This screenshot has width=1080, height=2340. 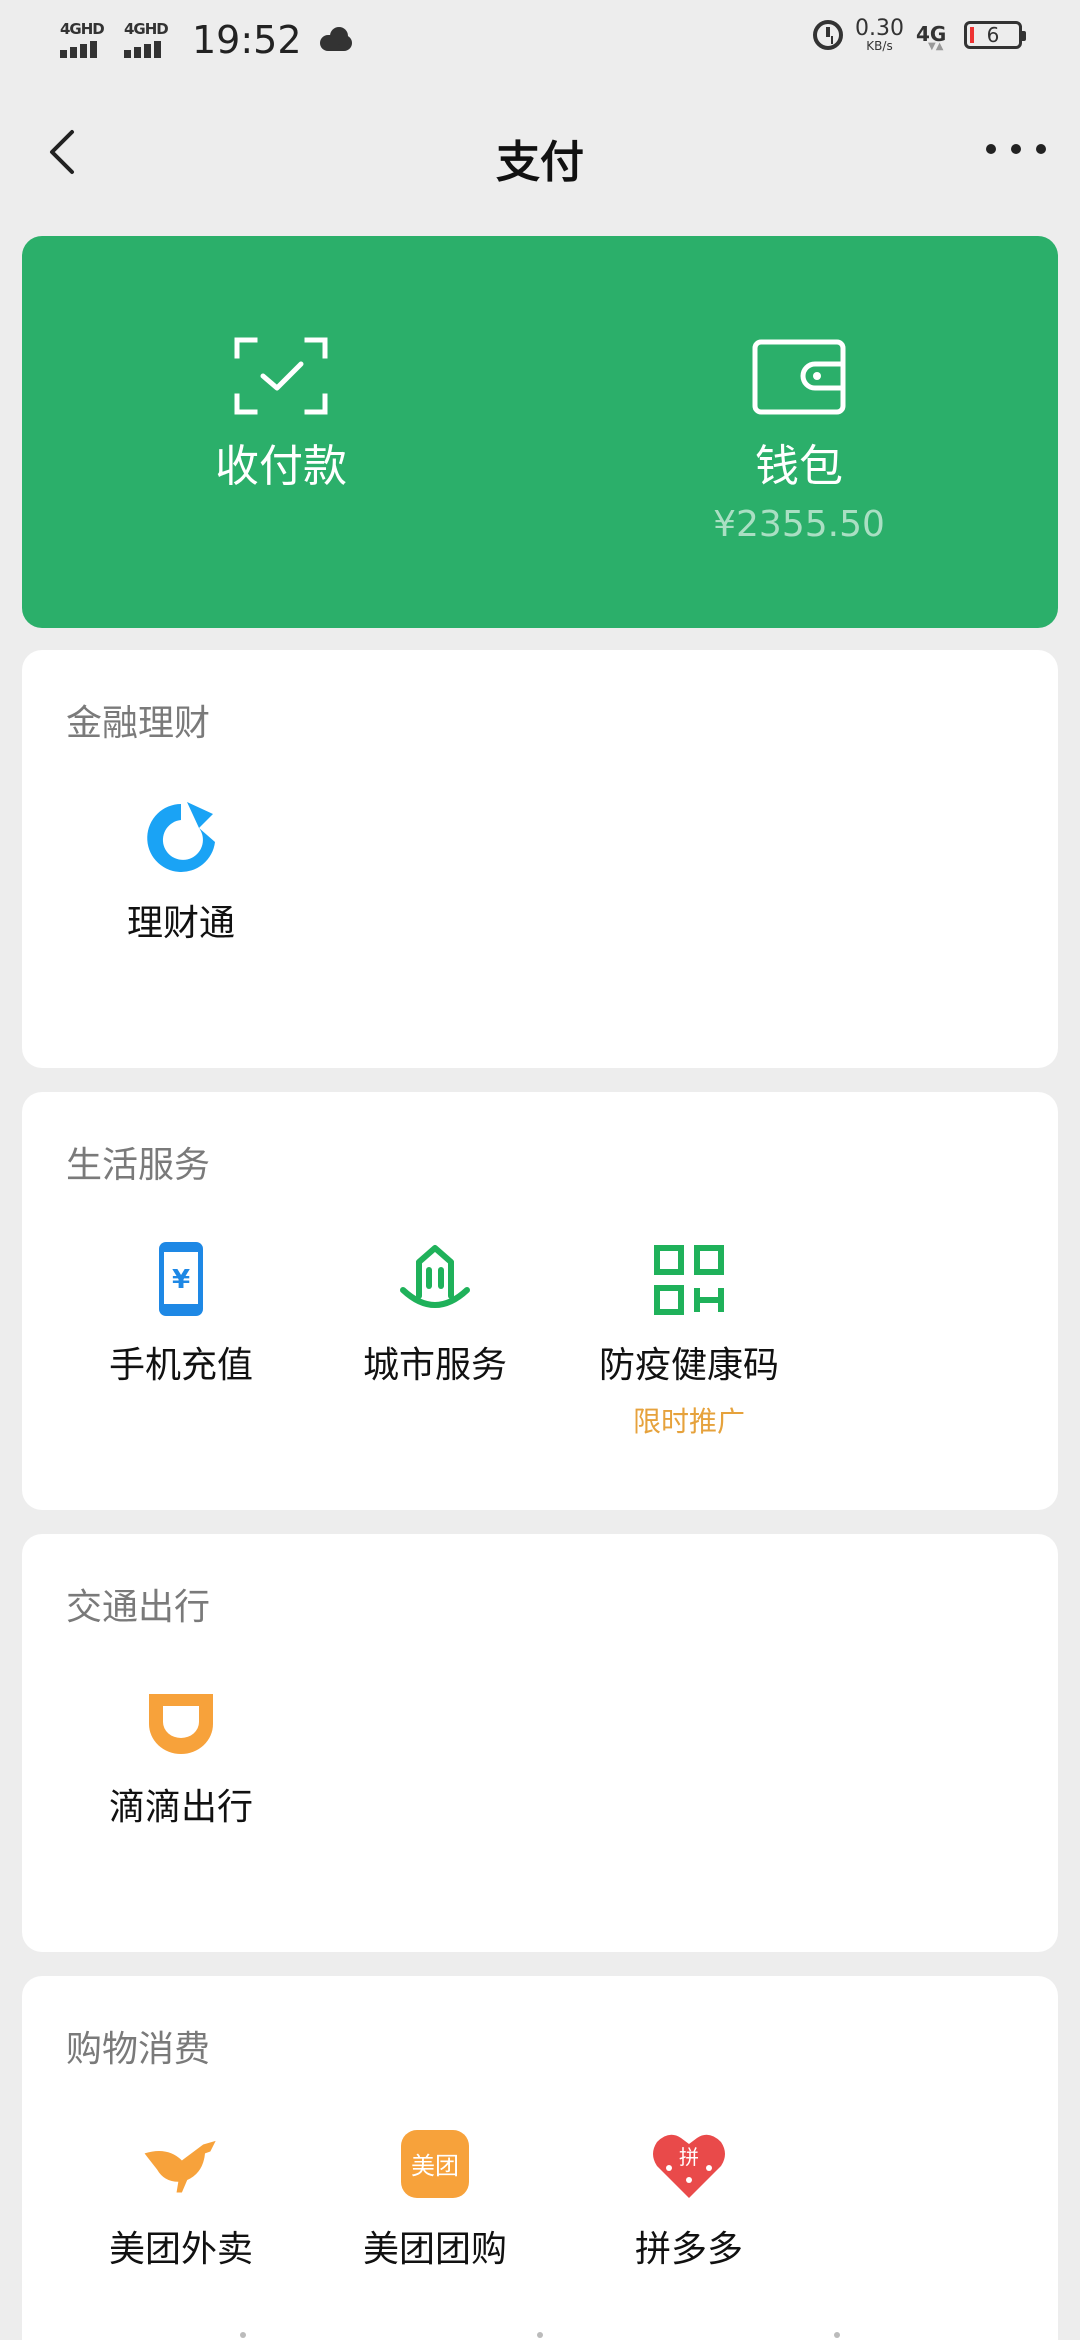 I want to click on sim2-signal-icon: 4GHD, so click(x=148, y=40).